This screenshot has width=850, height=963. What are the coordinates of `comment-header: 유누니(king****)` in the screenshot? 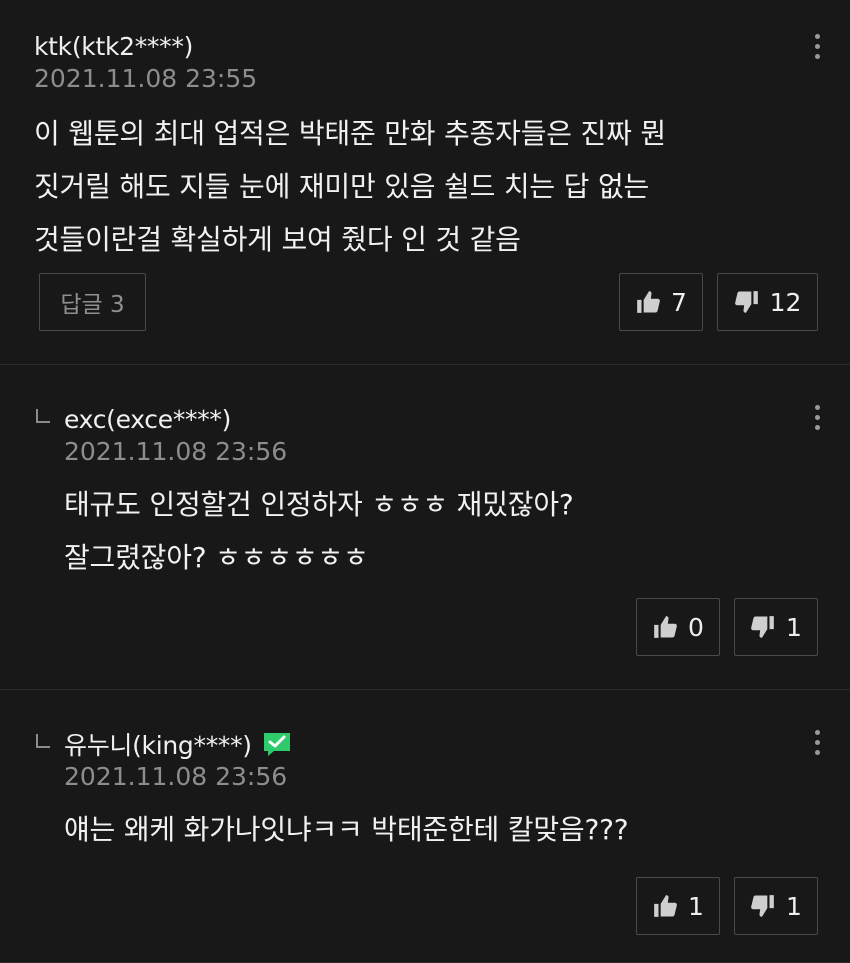 It's located at (442, 744).